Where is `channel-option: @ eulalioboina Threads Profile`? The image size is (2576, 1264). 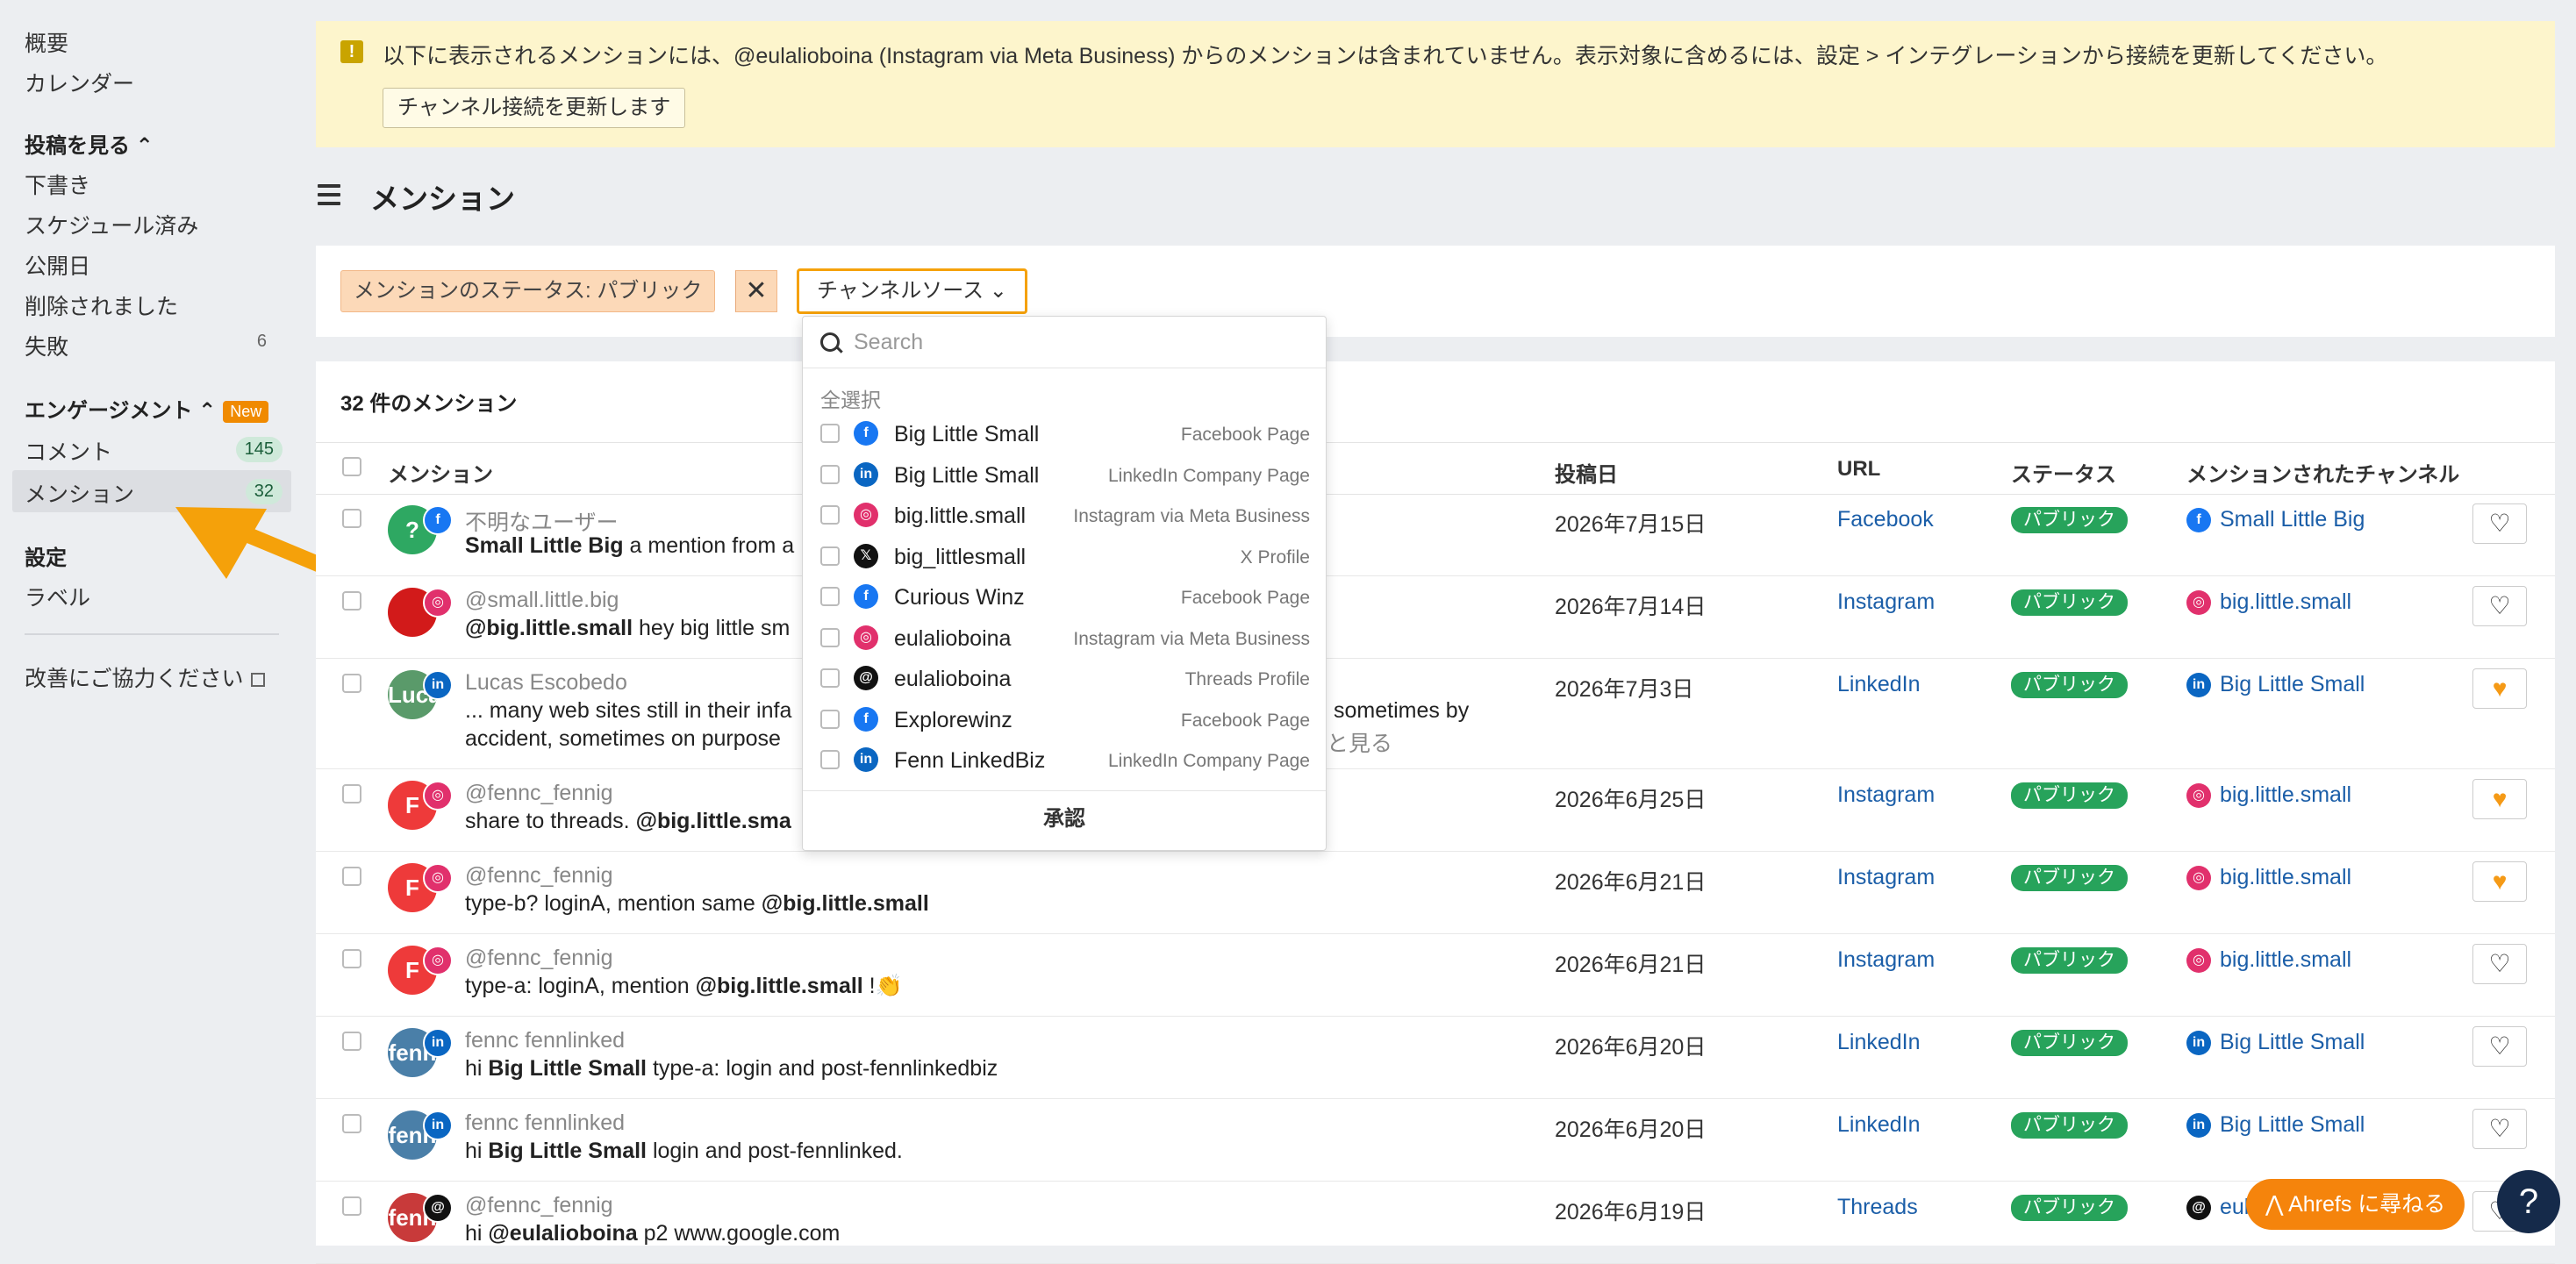 channel-option: @ eulalioboina Threads Profile is located at coordinates (1064, 678).